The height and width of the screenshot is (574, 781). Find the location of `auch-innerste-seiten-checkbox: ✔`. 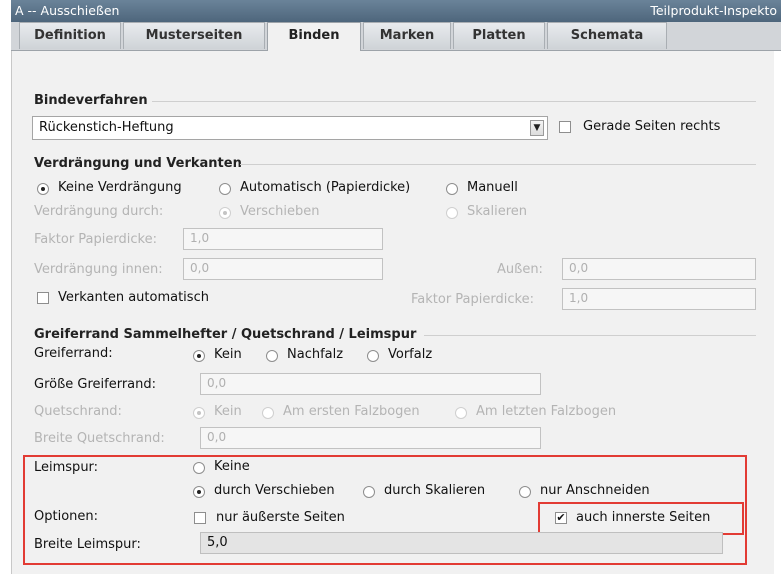

auch-innerste-seiten-checkbox: ✔ is located at coordinates (561, 518).